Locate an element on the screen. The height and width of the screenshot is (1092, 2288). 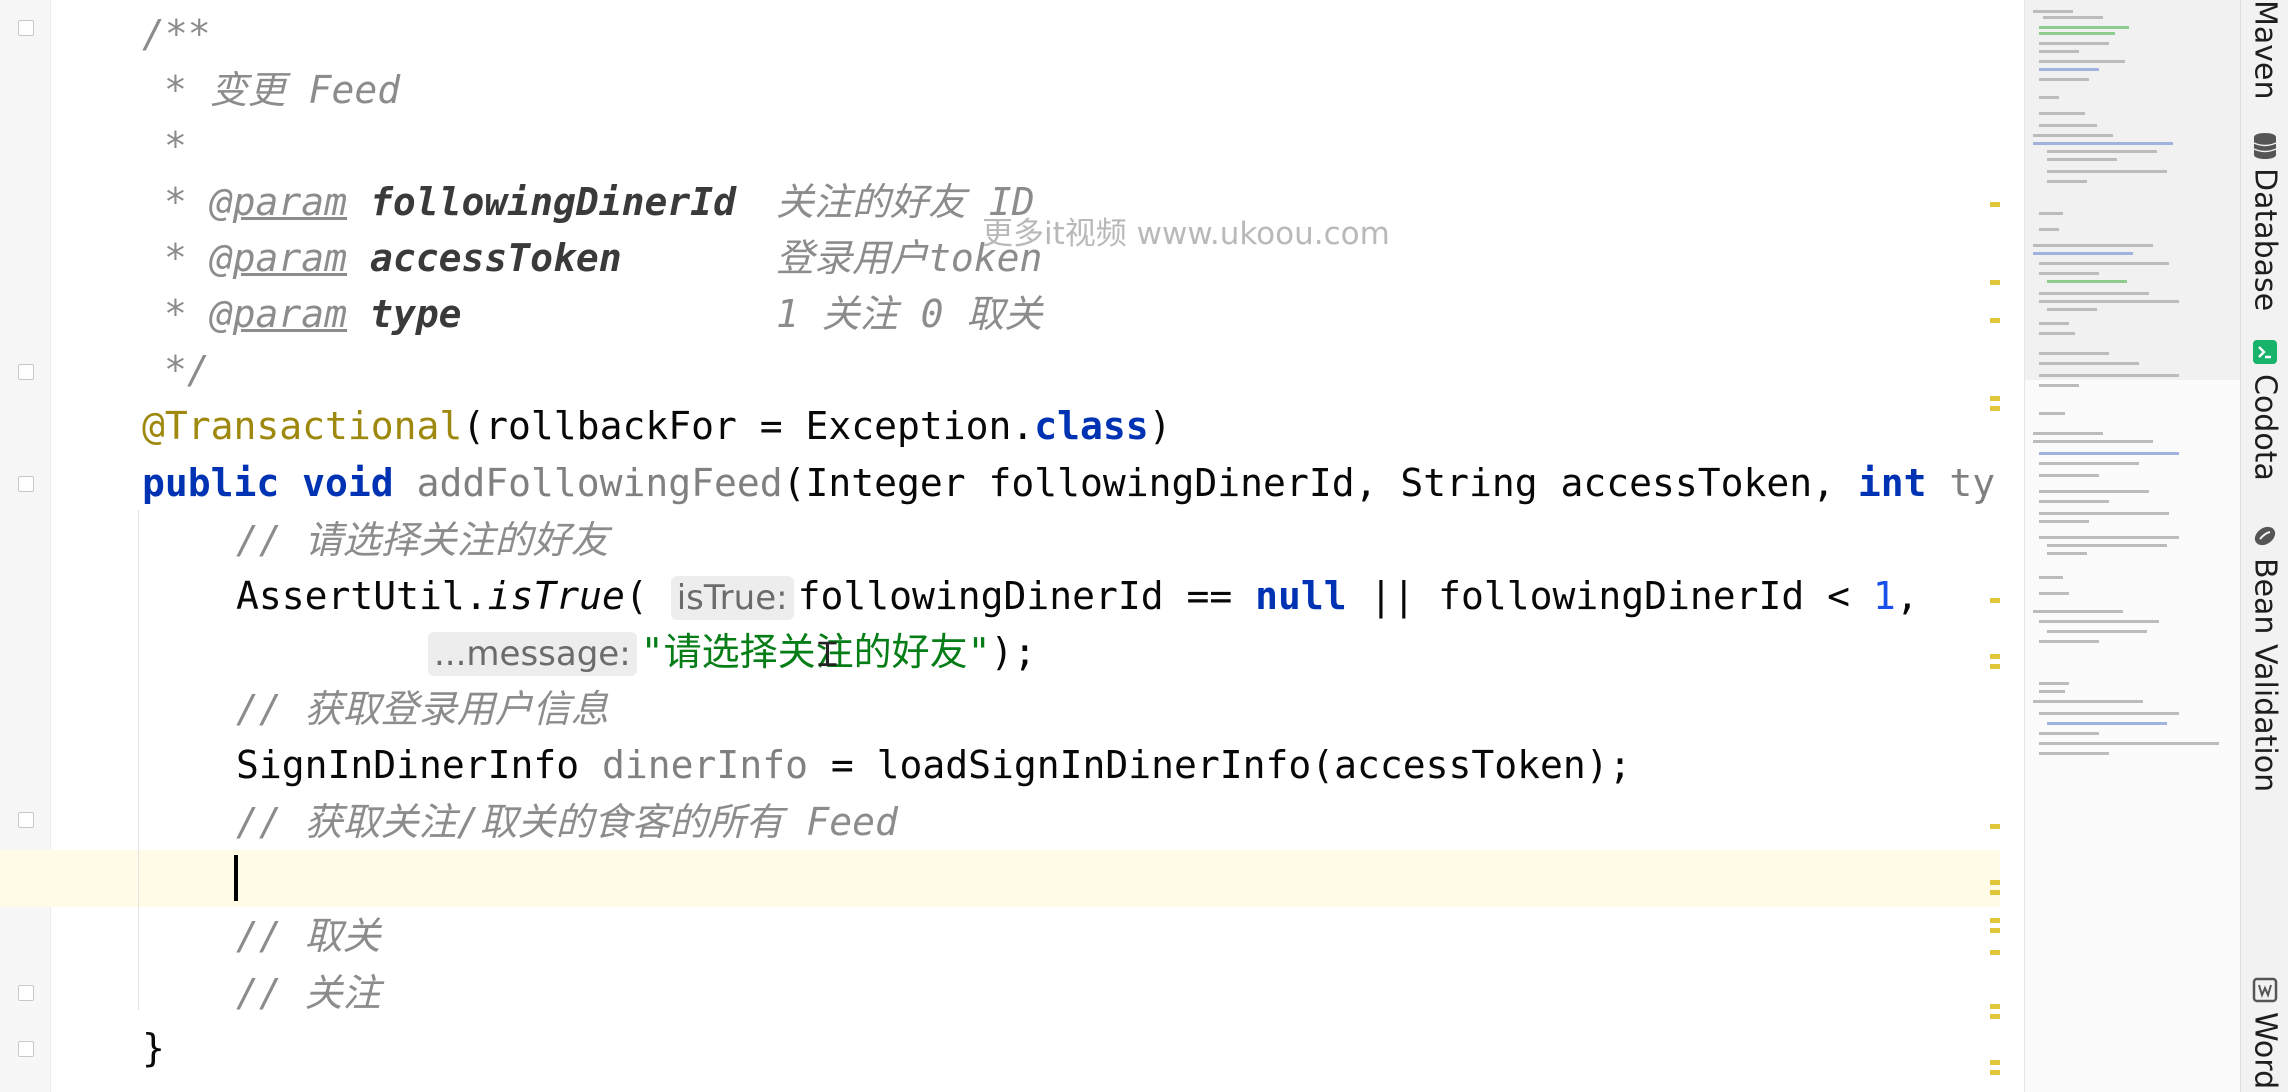
current-line-highlight is located at coordinates (1000, 878).